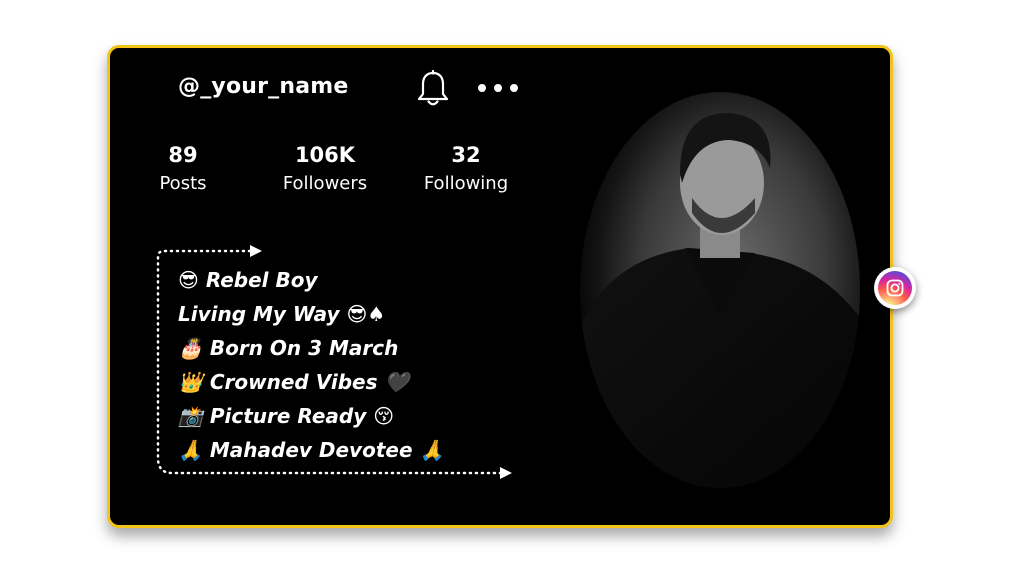 This screenshot has width=1024, height=576. I want to click on instagram-badge, so click(895, 288).